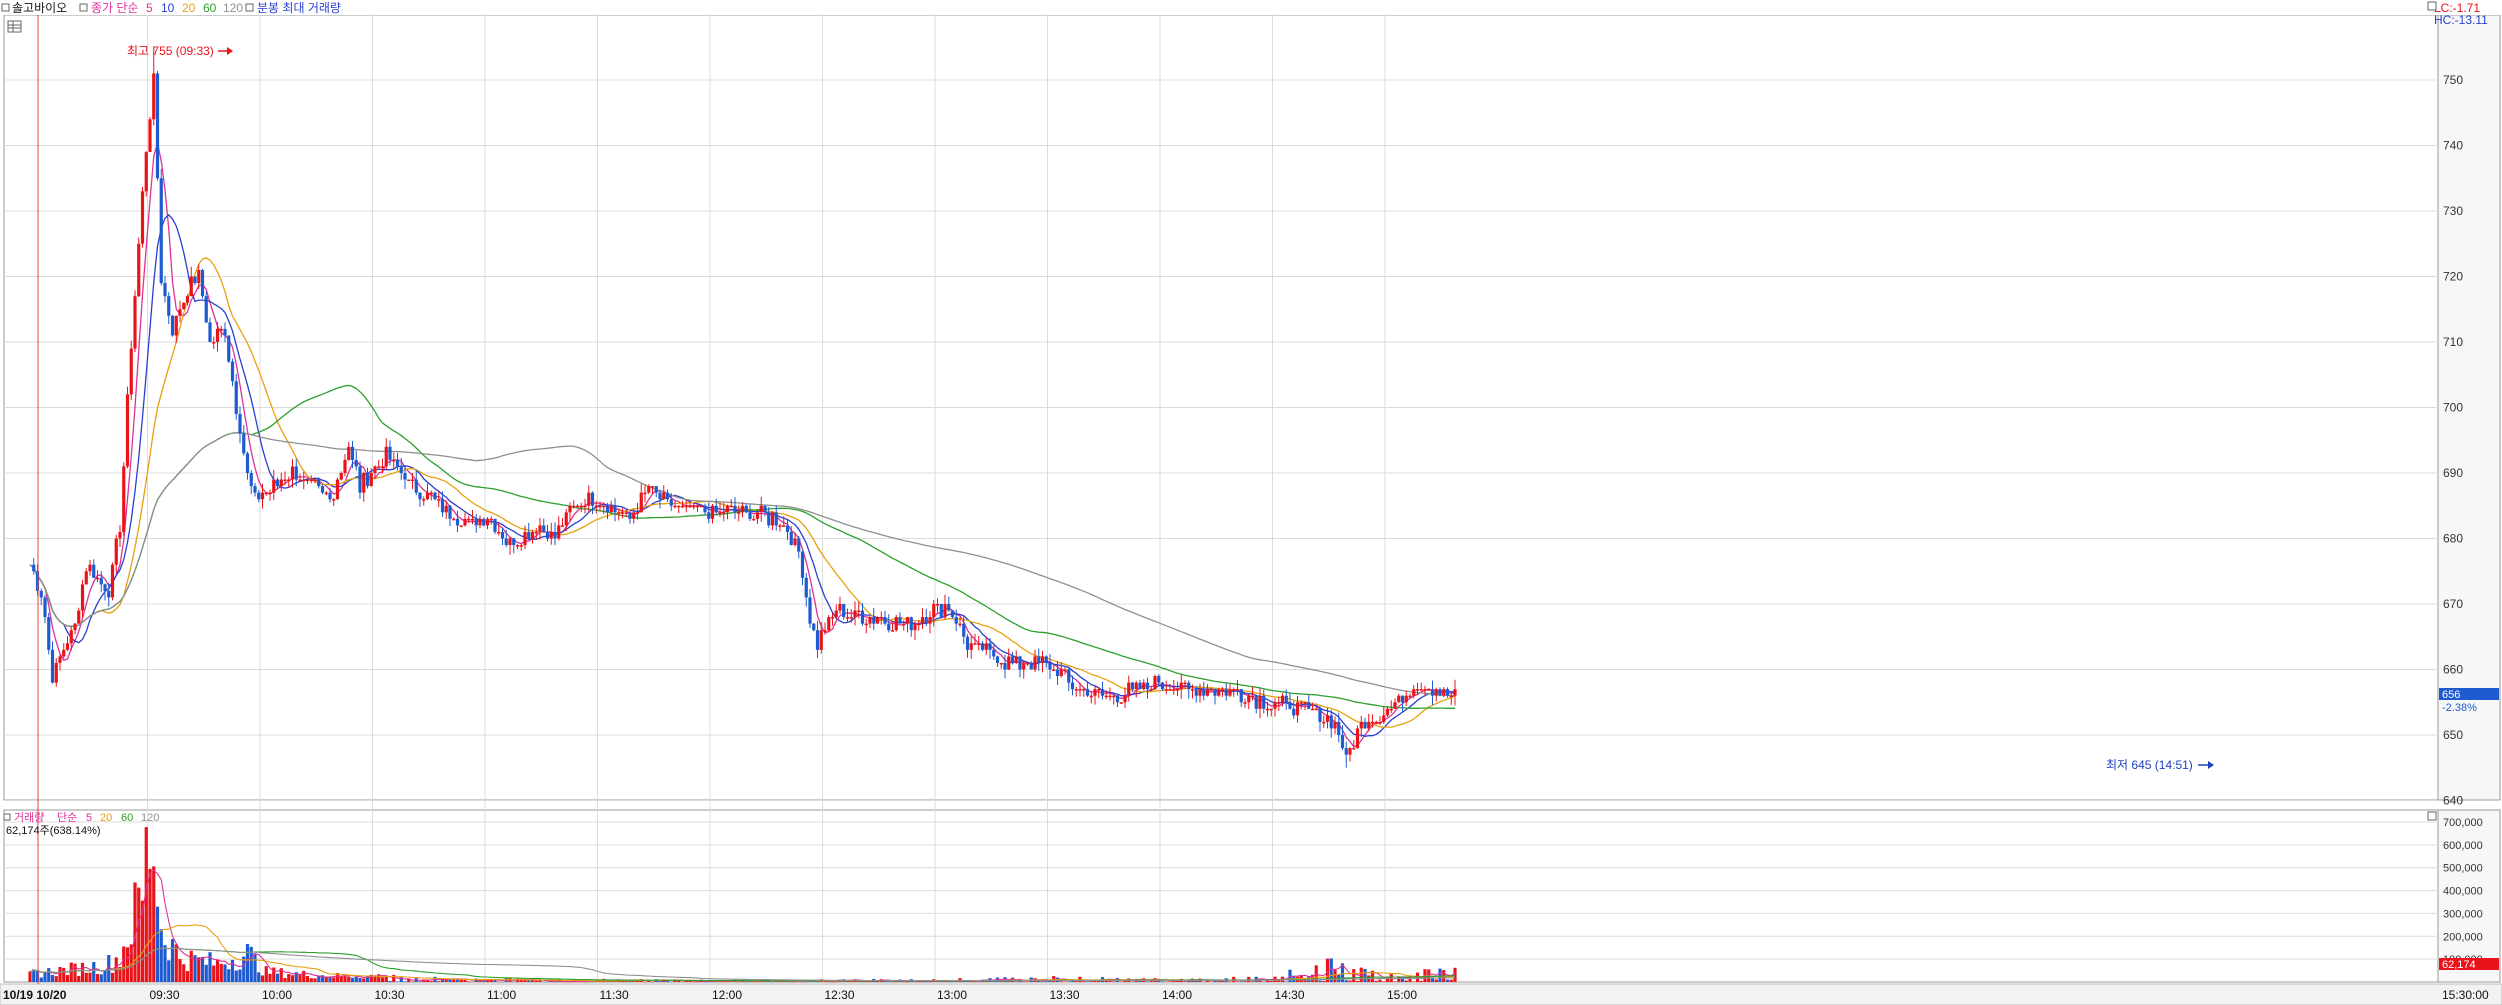  Describe the element at coordinates (2432, 816) in the screenshot. I see `volume-panel-button` at that location.